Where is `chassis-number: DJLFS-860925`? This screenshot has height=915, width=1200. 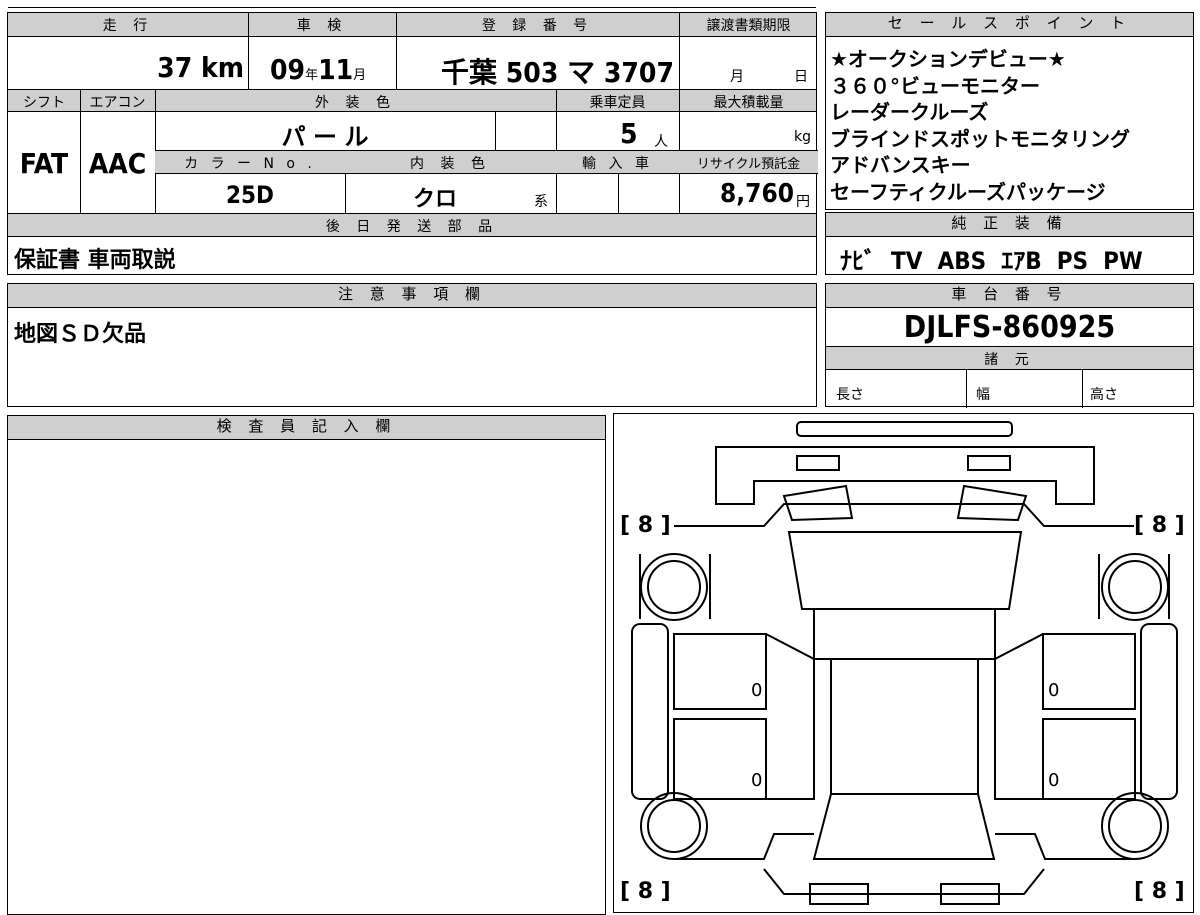
chassis-number: DJLFS-860925 is located at coordinates (1009, 327).